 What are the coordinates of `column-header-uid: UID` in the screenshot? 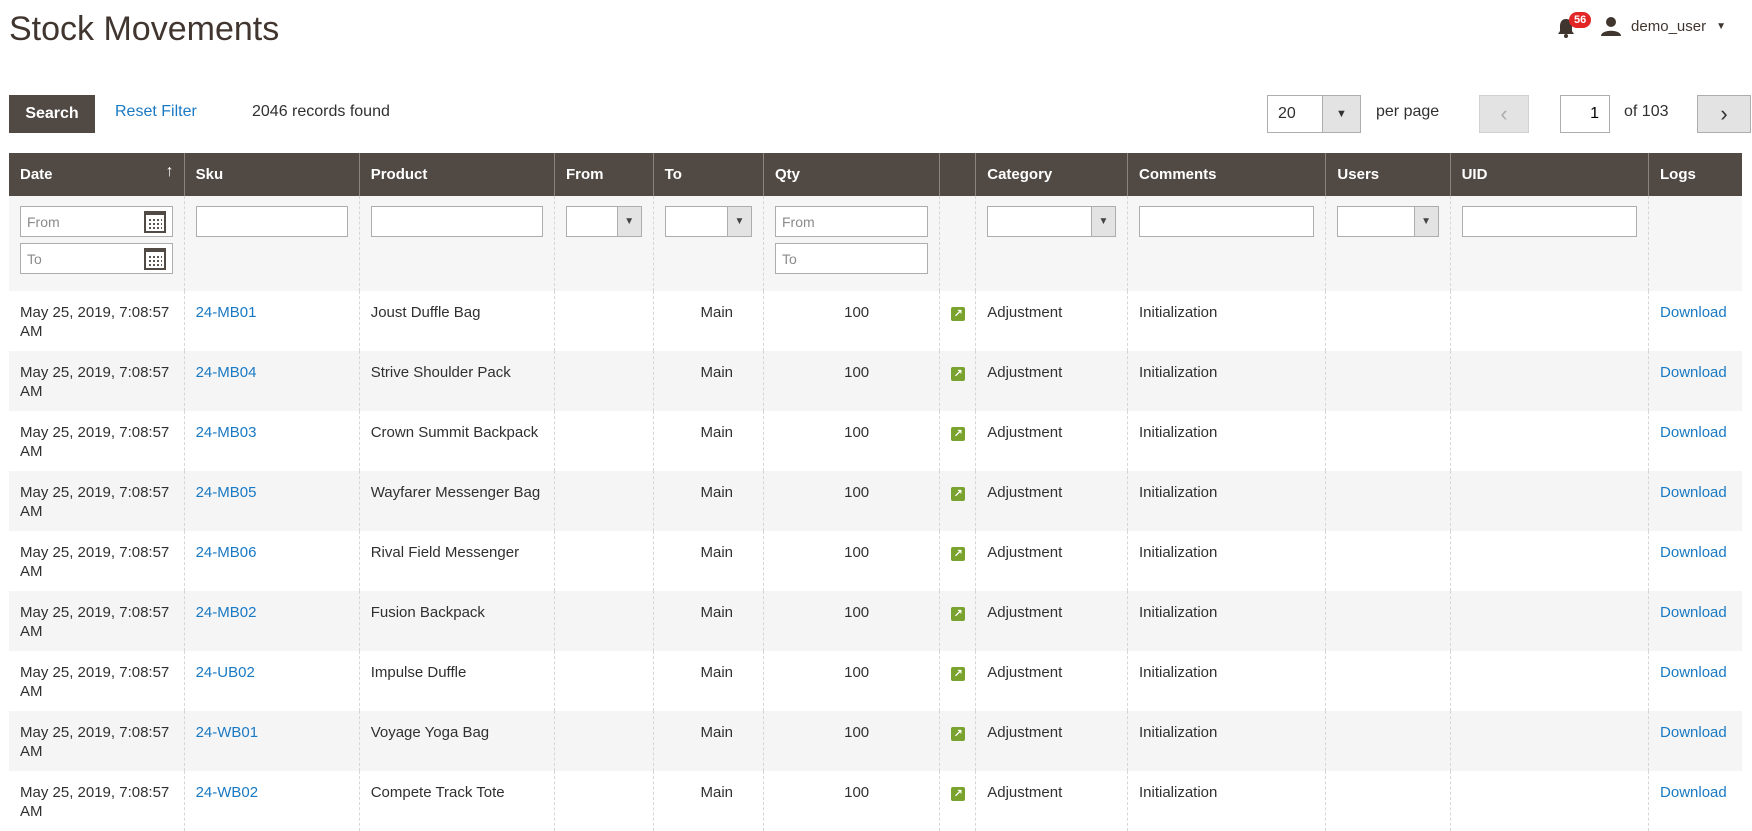 It's located at (1549, 174).